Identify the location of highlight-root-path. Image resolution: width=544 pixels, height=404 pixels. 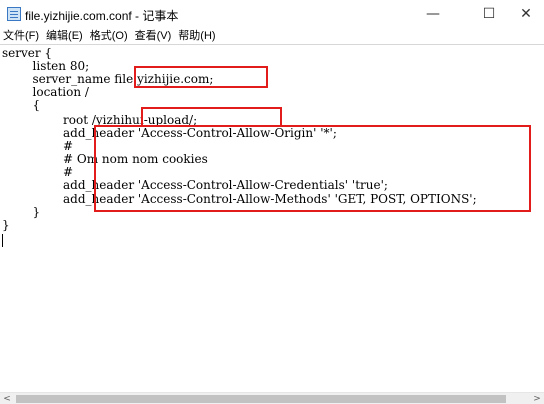
(211, 117).